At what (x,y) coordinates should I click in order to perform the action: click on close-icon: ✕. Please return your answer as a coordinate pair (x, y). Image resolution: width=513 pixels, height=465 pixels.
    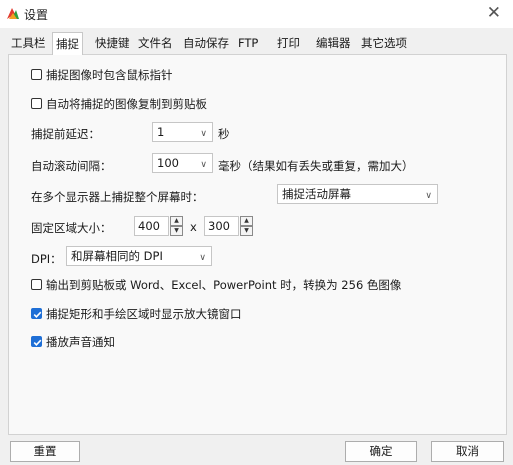
    Looking at the image, I should click on (494, 13).